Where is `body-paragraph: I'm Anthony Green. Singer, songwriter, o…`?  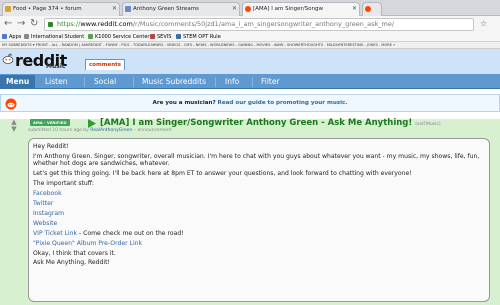 body-paragraph: I'm Anthony Green. Singer, songwriter, o… is located at coordinates (256, 160).